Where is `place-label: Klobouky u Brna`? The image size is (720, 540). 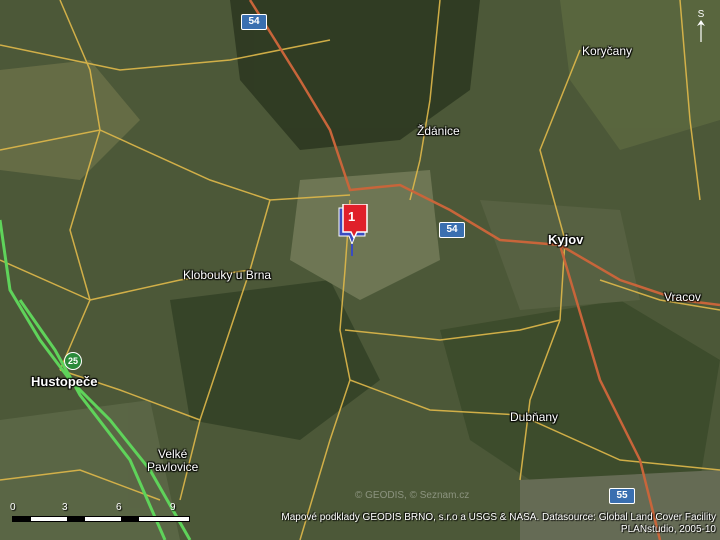
place-label: Klobouky u Brna is located at coordinates (227, 275).